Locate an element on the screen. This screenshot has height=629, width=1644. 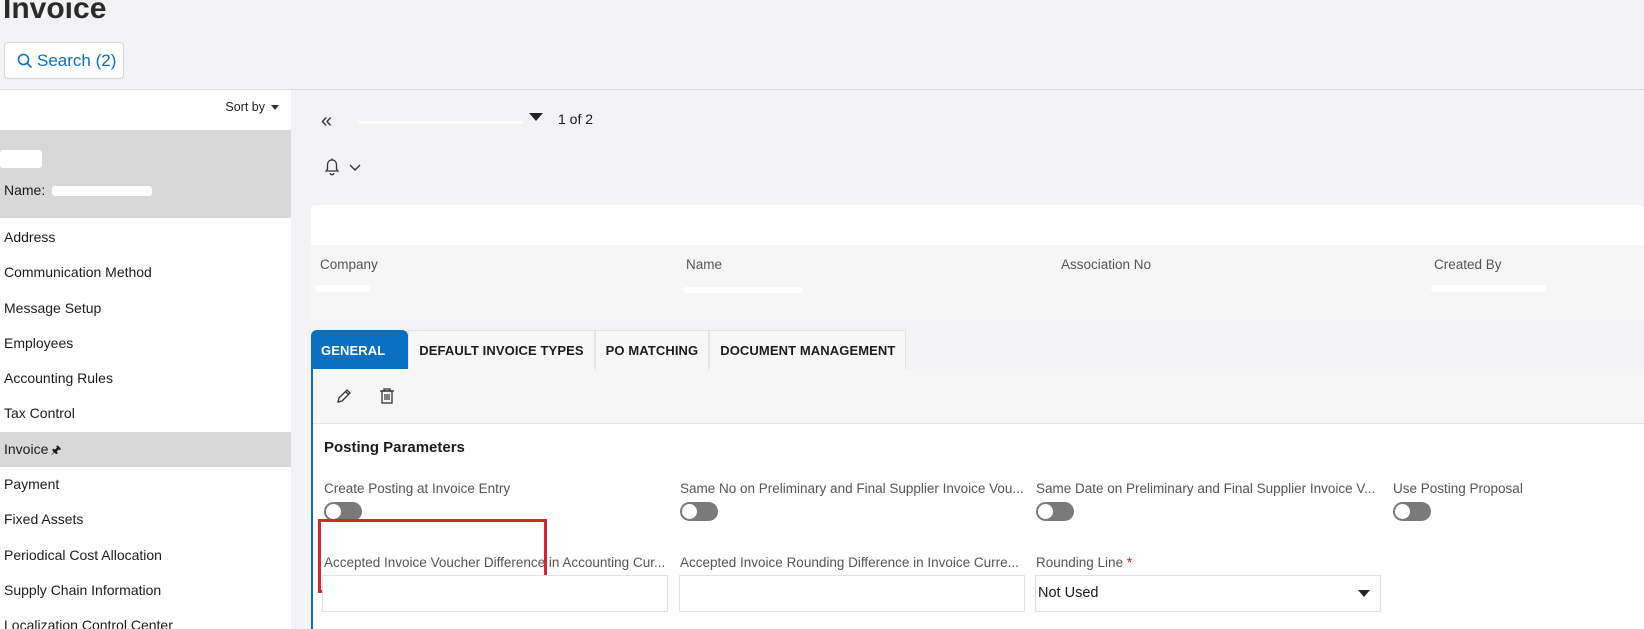
nav-item-accounting-rules: Accounting Rules is located at coordinates (145, 378).